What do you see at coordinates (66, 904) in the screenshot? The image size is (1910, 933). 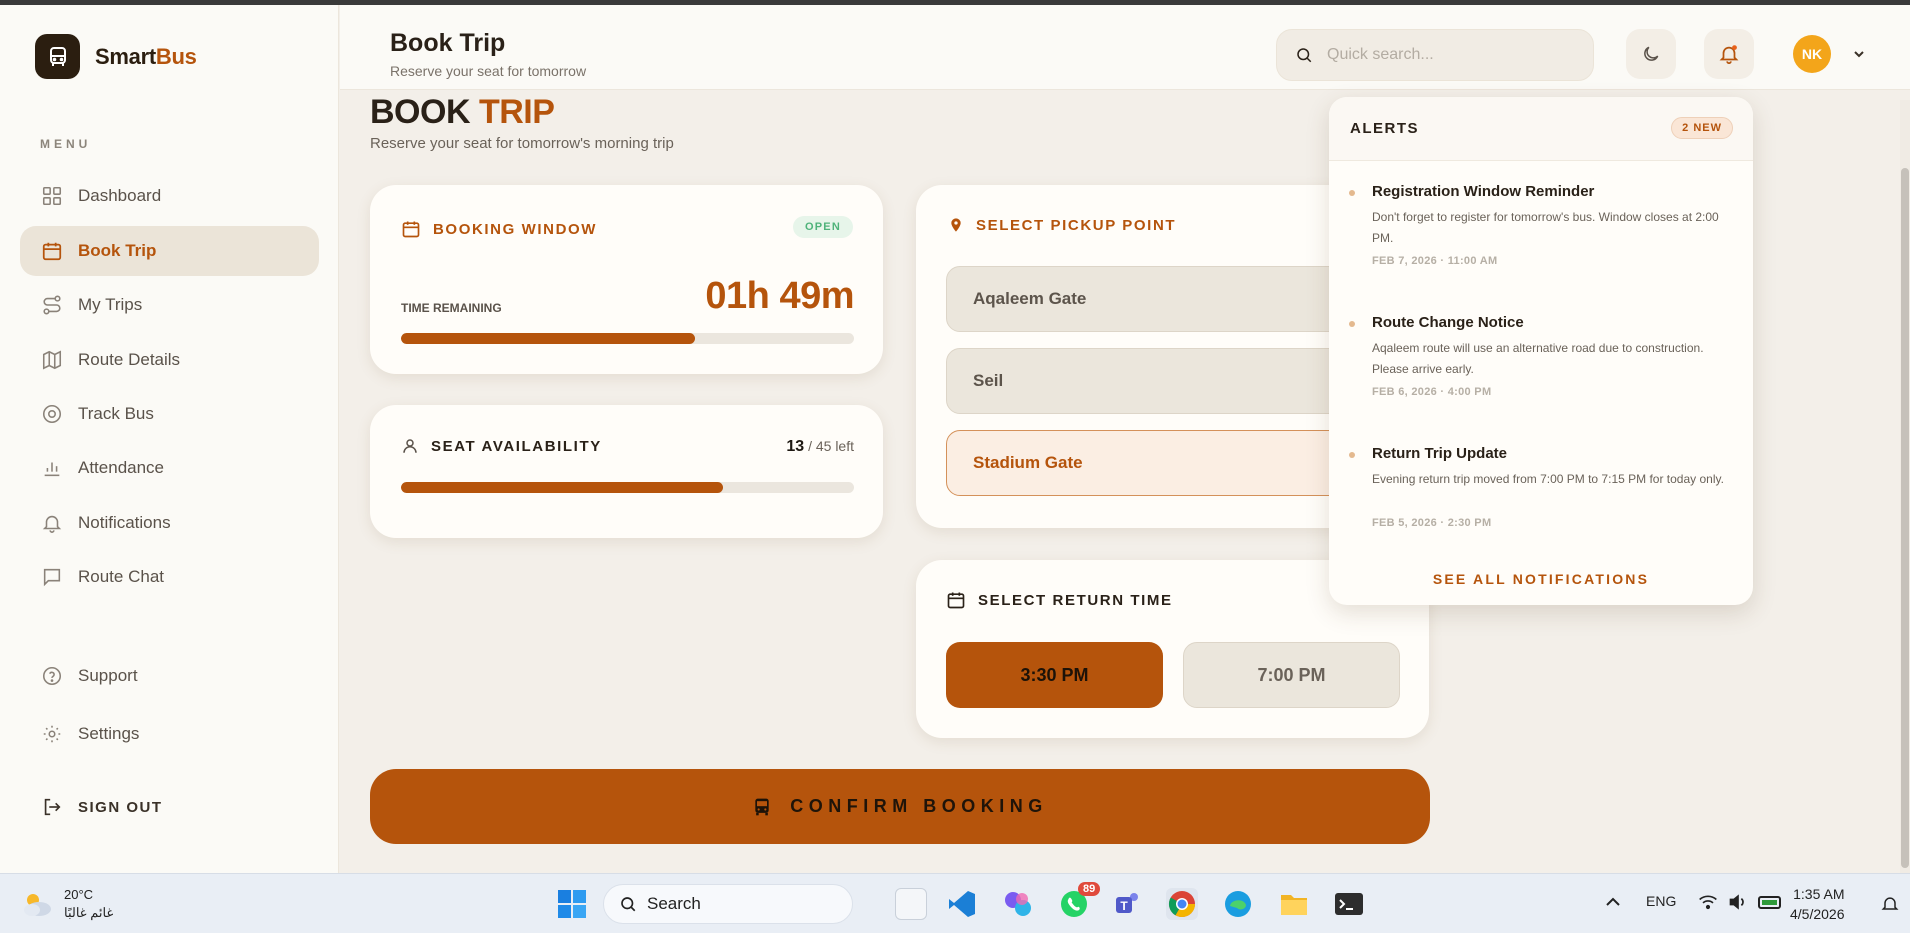 I see `weather-widget: 20°C غائم غالبًا` at bounding box center [66, 904].